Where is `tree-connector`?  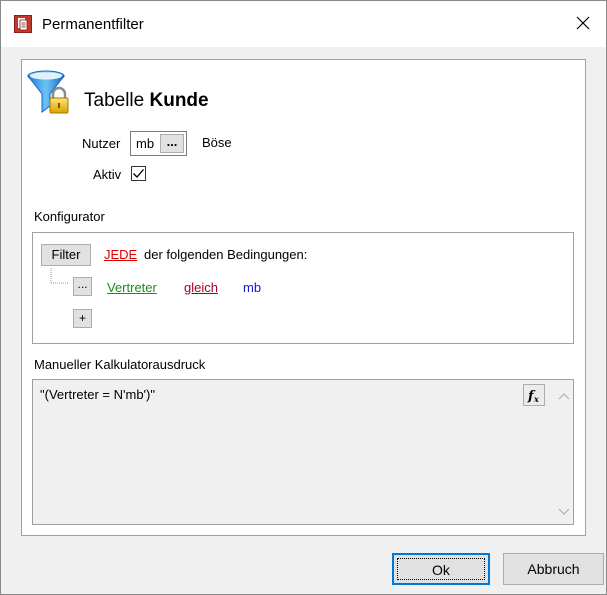
tree-connector is located at coordinates (59, 276).